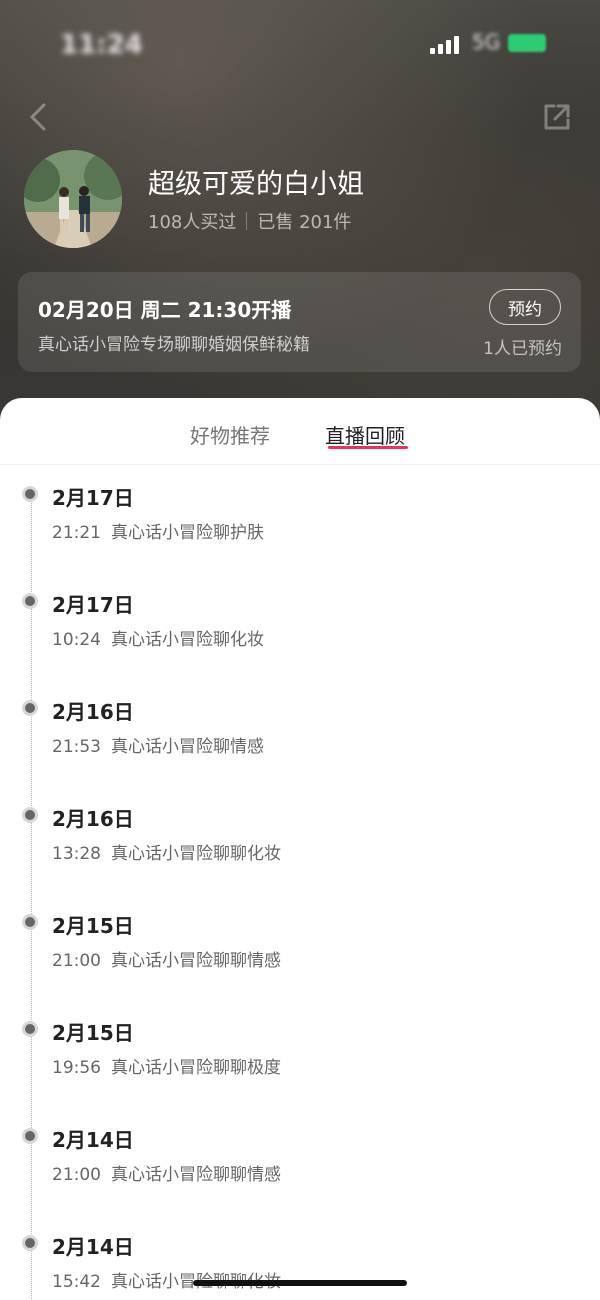 The width and height of the screenshot is (600, 1300). I want to click on replay-detail: 19:56 真心话小冒险聊聊极度, so click(166, 1065).